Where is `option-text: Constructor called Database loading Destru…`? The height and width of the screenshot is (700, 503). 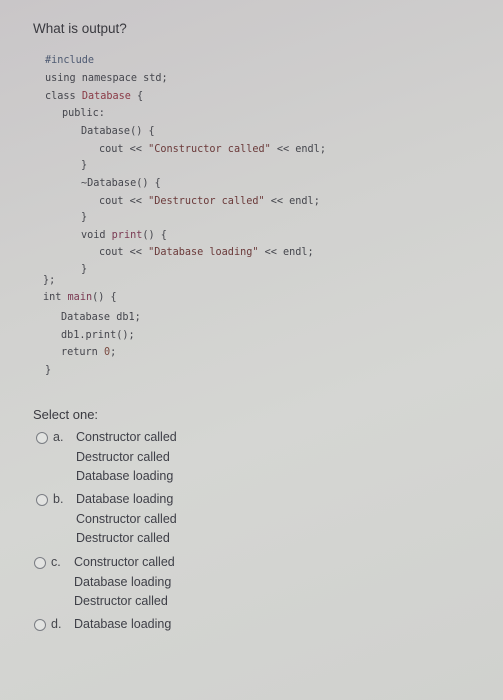
option-text: Constructor called Database loading Destru… is located at coordinates (124, 584).